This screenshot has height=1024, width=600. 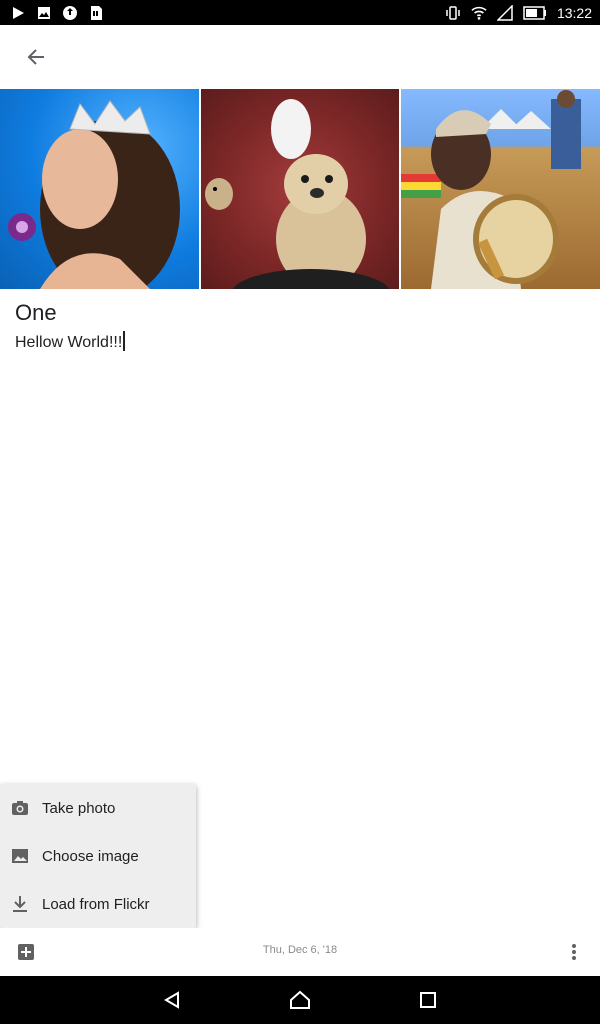 What do you see at coordinates (36, 313) in the screenshot?
I see `note-title: One` at bounding box center [36, 313].